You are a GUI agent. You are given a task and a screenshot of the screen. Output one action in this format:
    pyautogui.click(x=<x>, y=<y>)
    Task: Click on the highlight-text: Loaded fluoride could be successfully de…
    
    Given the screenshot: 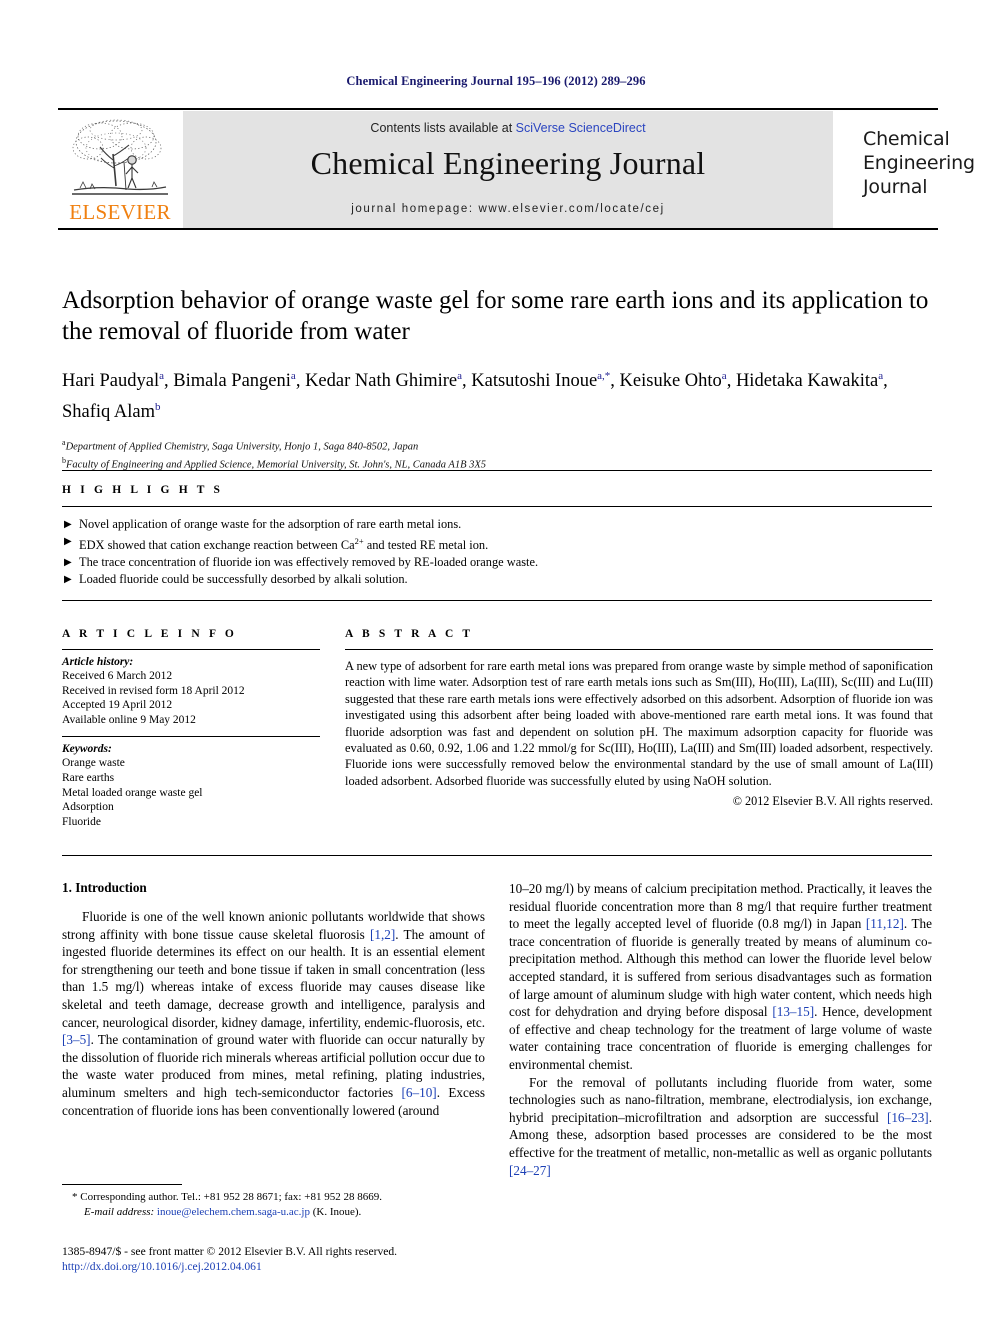 What is the action you would take?
    pyautogui.click(x=243, y=579)
    